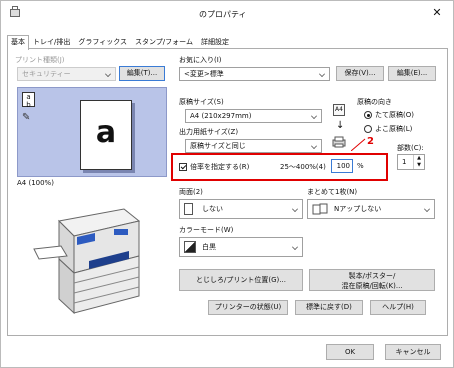 The image size is (454, 368). I want to click on annotation-arrow, so click(365, 144).